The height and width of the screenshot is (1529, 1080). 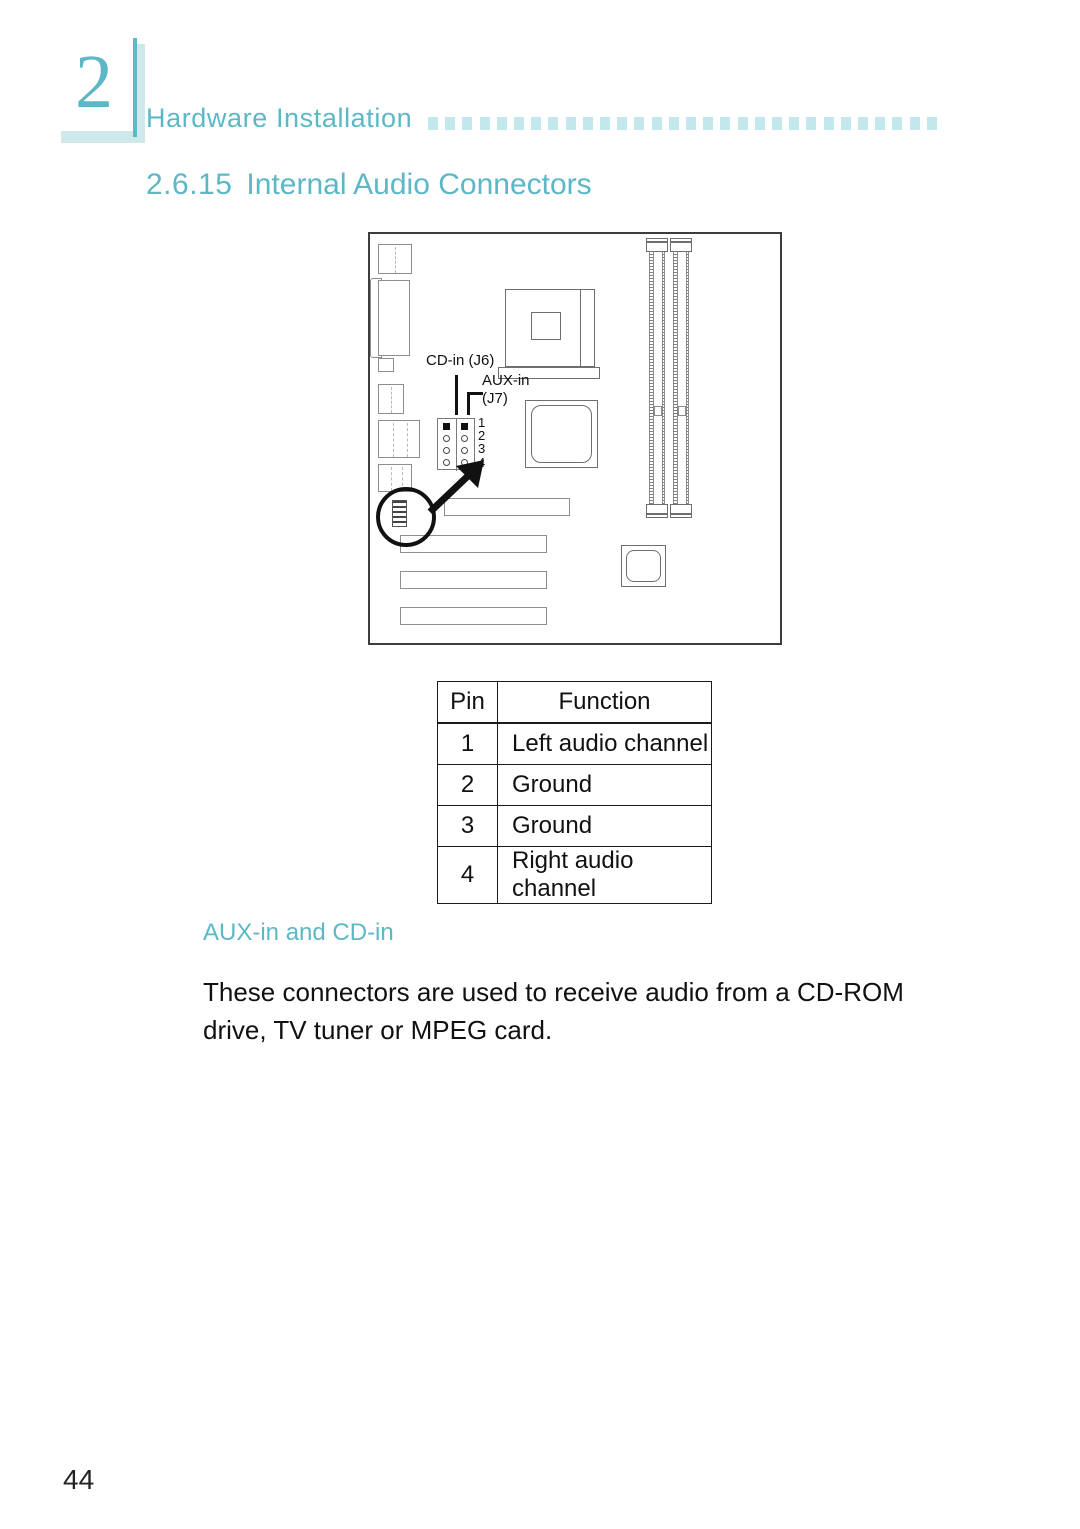 What do you see at coordinates (391, 399) in the screenshot?
I see `io-port-usb-upper` at bounding box center [391, 399].